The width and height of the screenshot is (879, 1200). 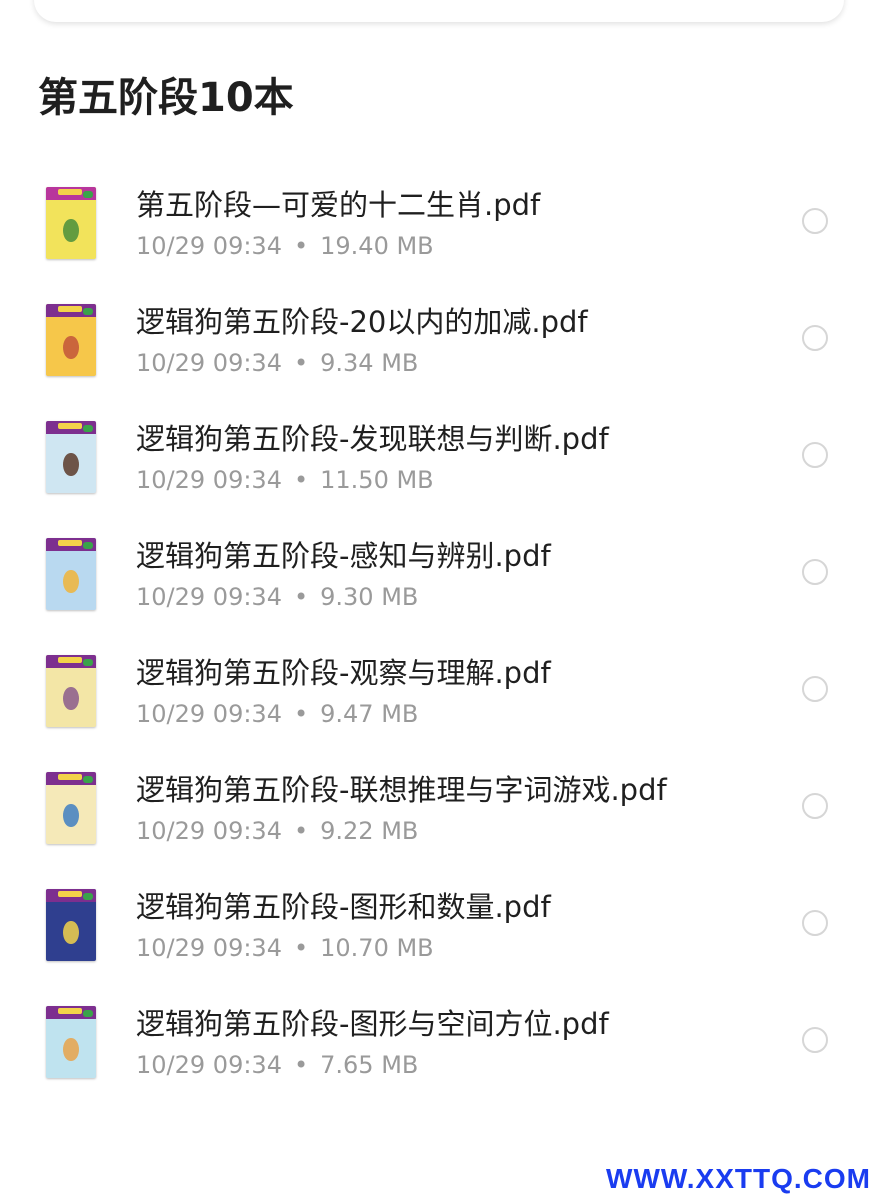 What do you see at coordinates (369, 1065) in the screenshot?
I see `file-size: 7.65 MB` at bounding box center [369, 1065].